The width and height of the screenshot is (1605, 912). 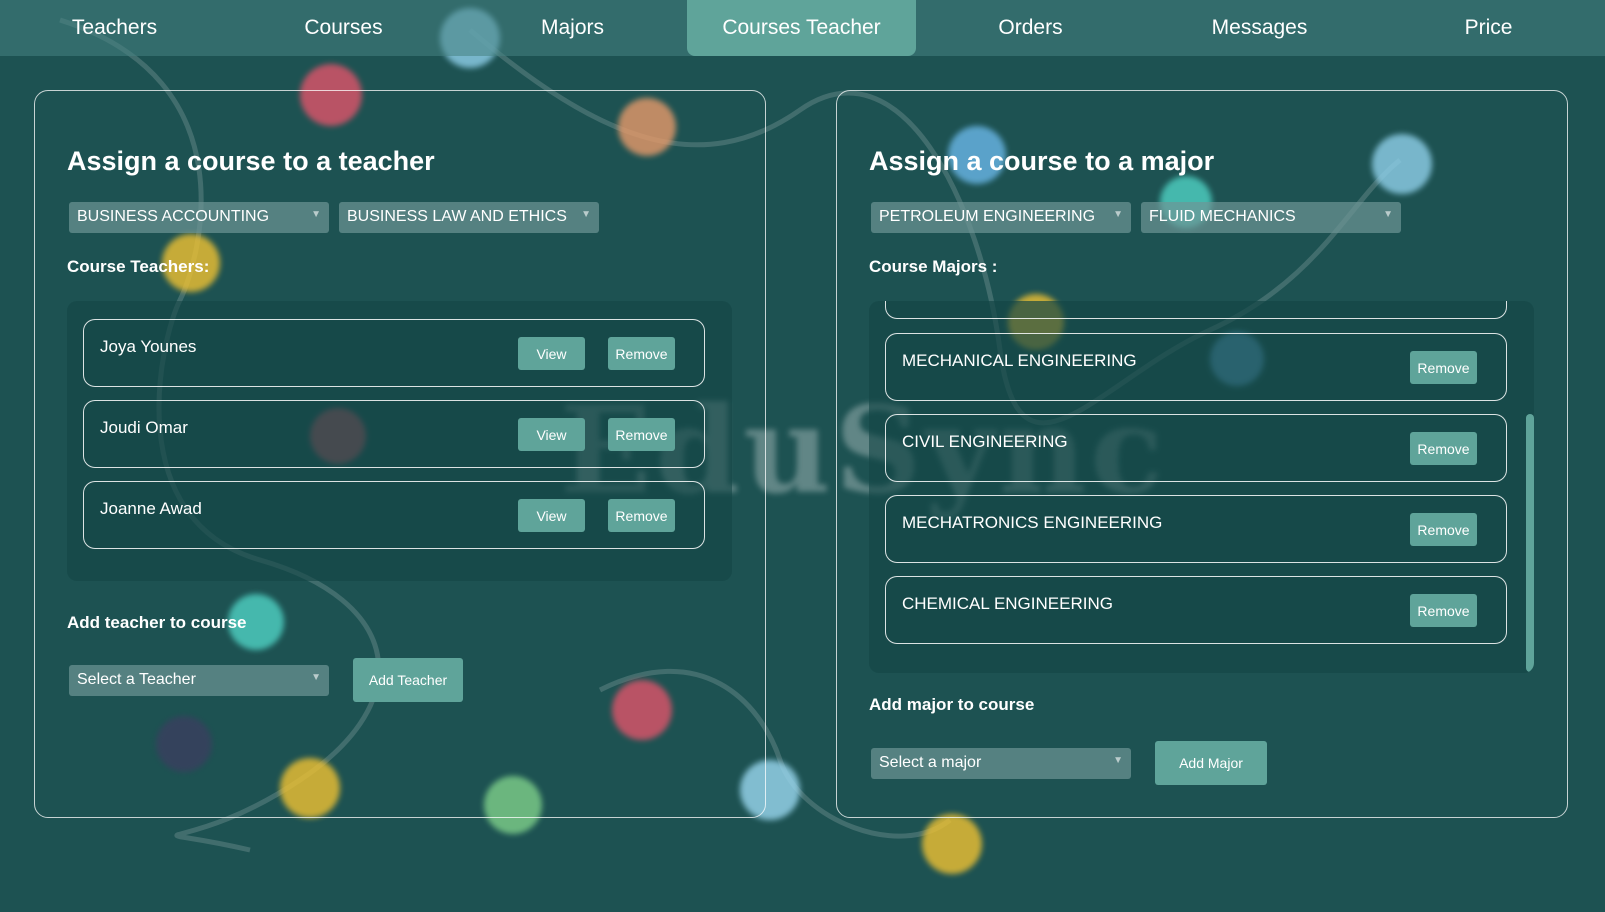 What do you see at coordinates (138, 266) in the screenshot?
I see `course-teachers-label: Course Teachers:` at bounding box center [138, 266].